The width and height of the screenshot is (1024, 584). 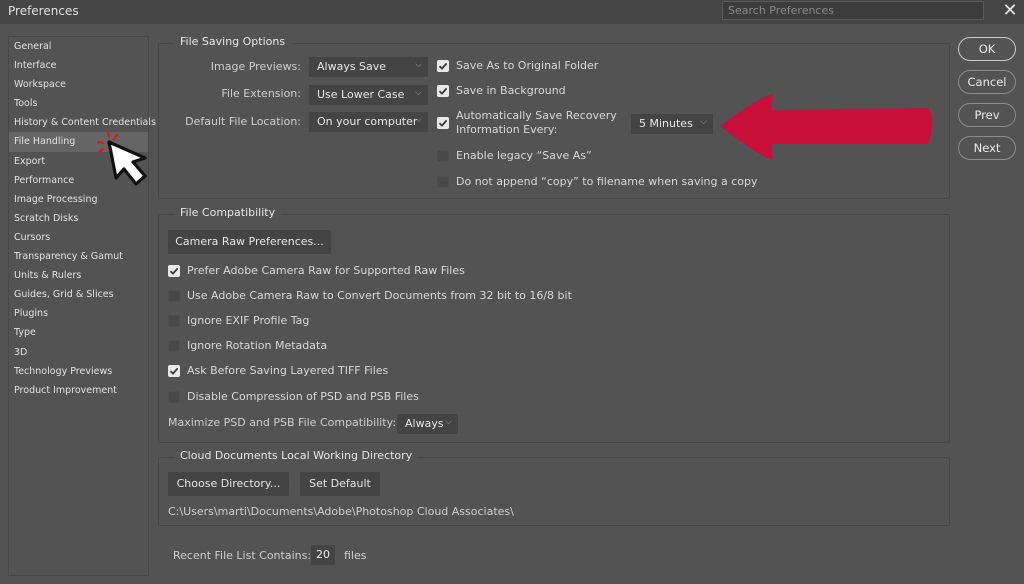 What do you see at coordinates (228, 212) in the screenshot?
I see `file-compatibility-title: File Compatibility` at bounding box center [228, 212].